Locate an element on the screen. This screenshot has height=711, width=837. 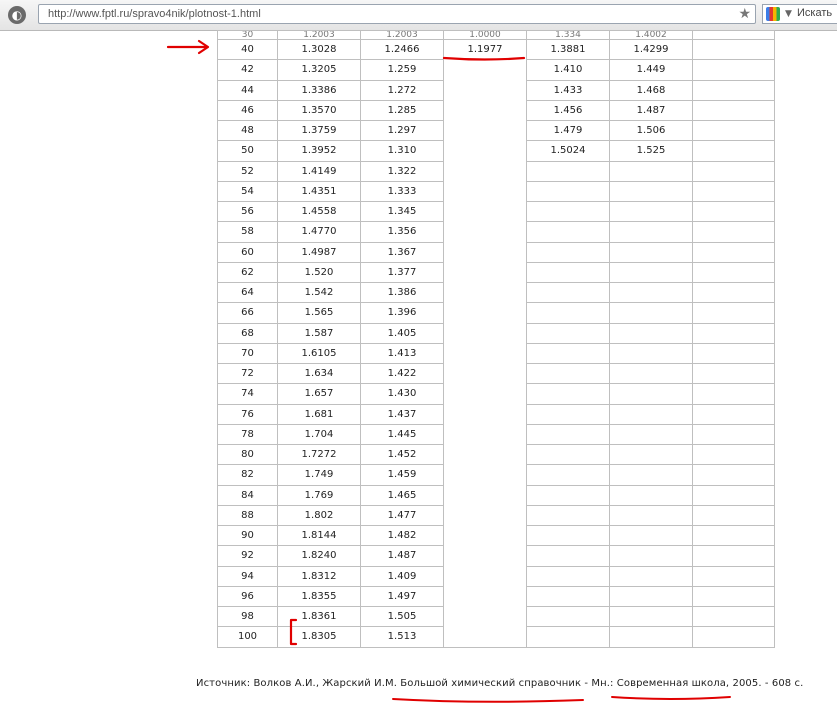
table-row: 82 1.749 1.459 is located at coordinates (496, 475).